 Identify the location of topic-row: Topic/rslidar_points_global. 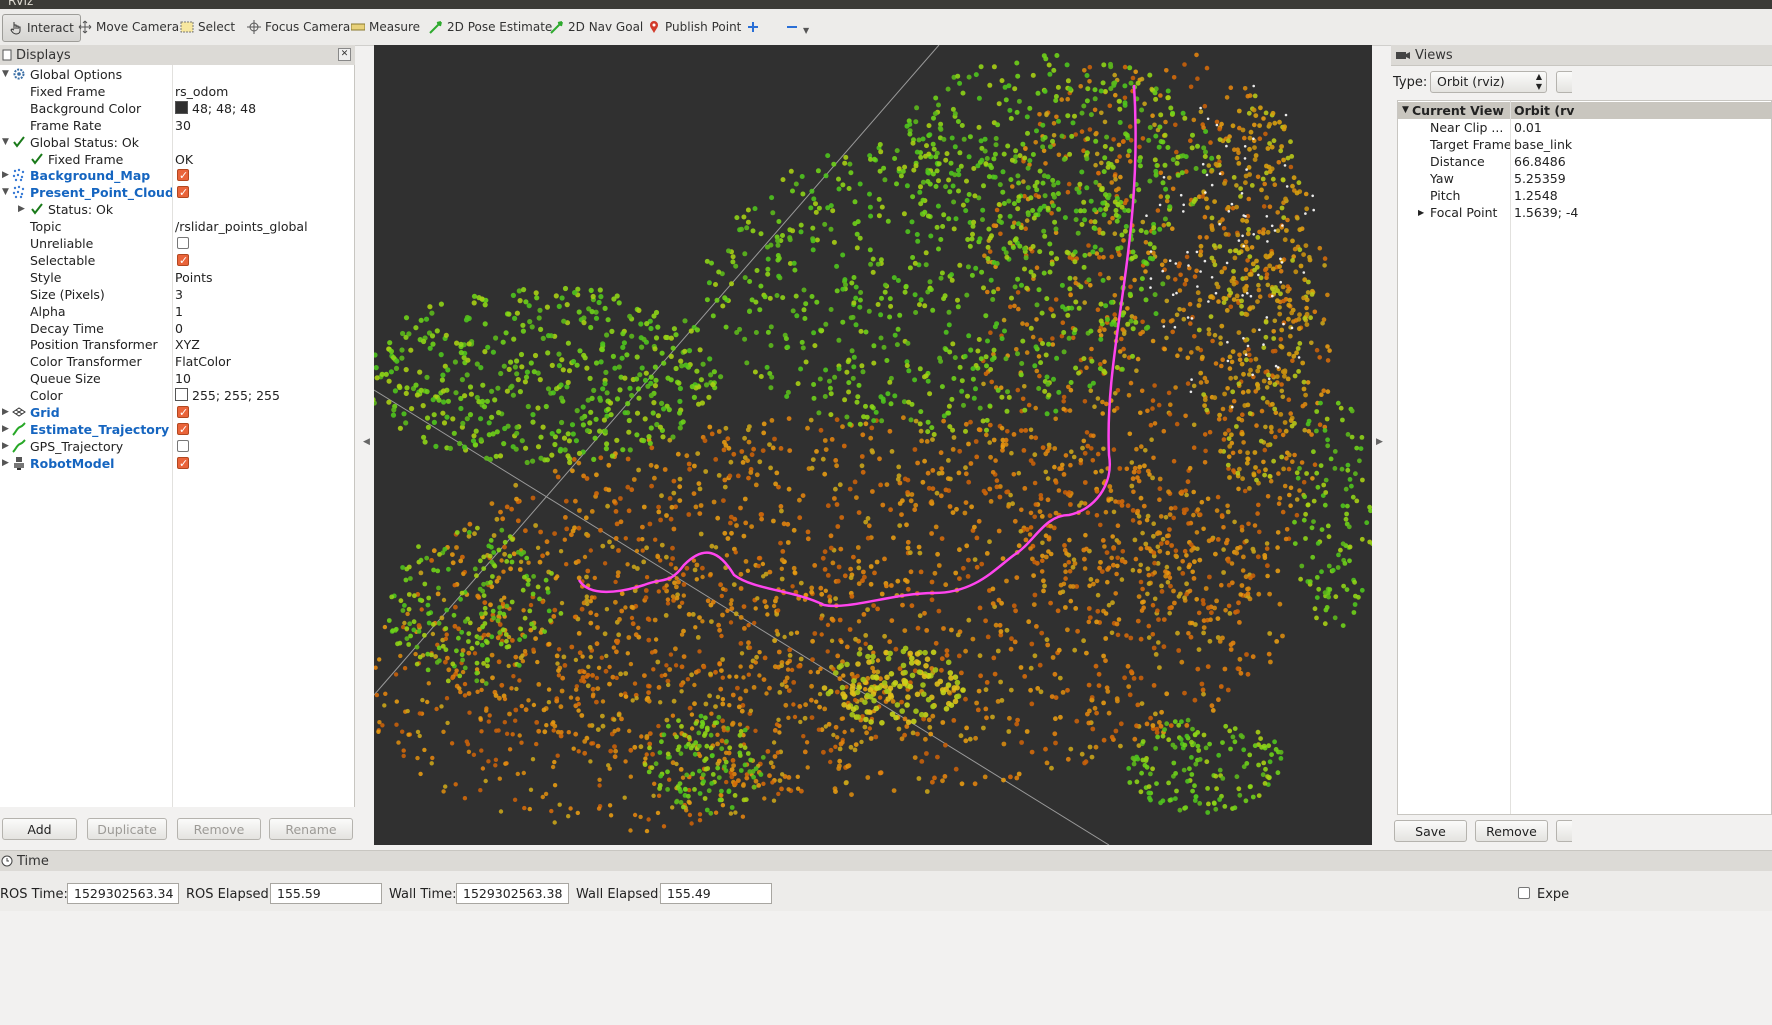
(177, 226).